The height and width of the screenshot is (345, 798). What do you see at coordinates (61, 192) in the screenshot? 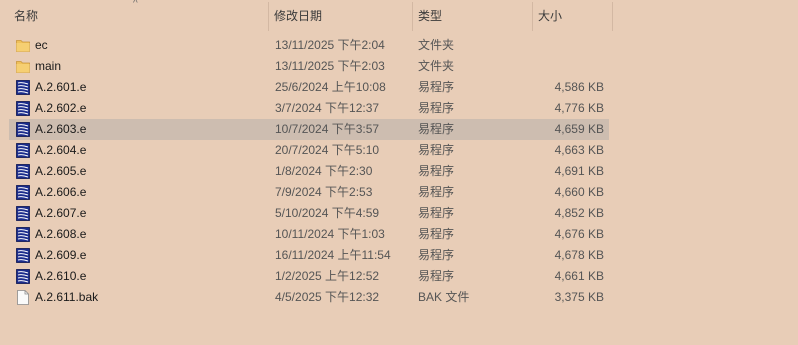
I see `file-name: A.2.606.e` at bounding box center [61, 192].